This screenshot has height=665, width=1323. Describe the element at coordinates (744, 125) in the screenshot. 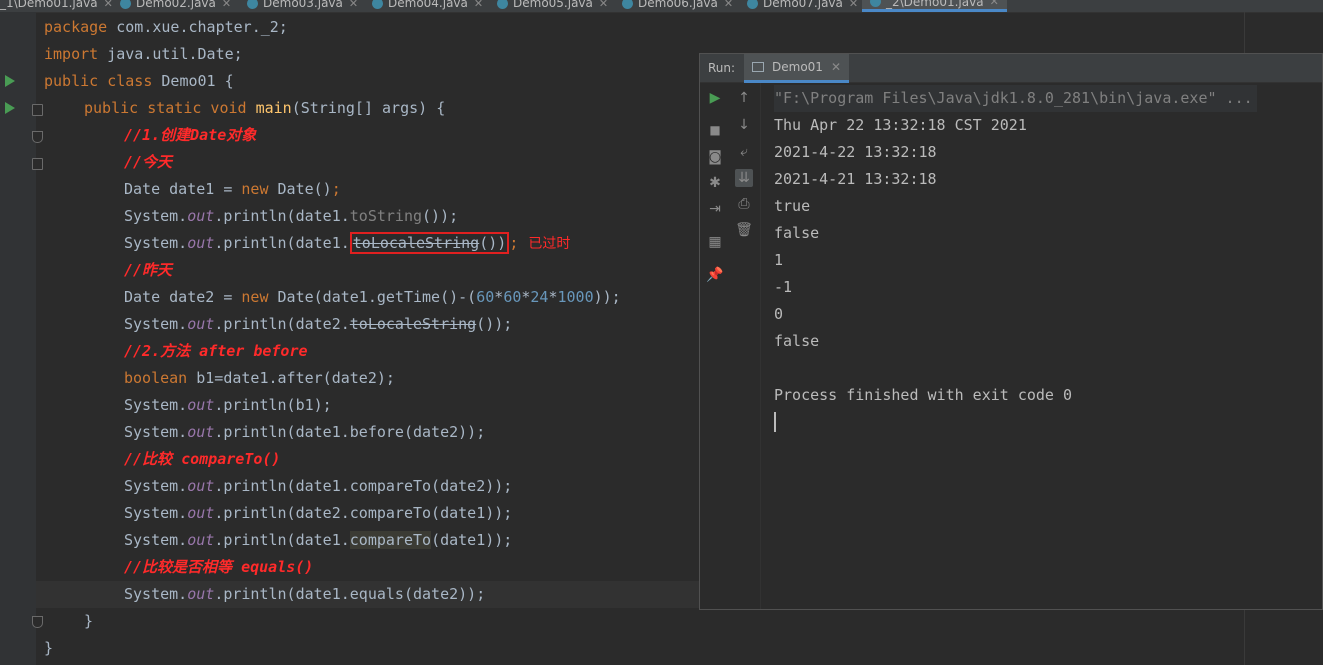

I see `arrow-down-icon: ↓` at that location.